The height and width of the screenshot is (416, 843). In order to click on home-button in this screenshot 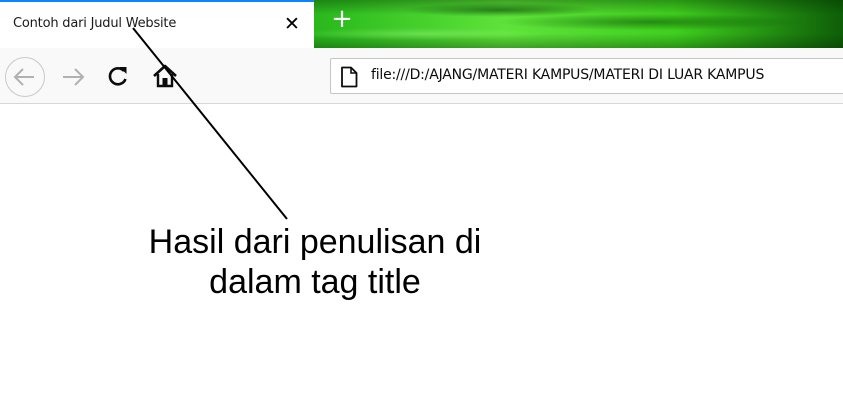, I will do `click(165, 76)`.